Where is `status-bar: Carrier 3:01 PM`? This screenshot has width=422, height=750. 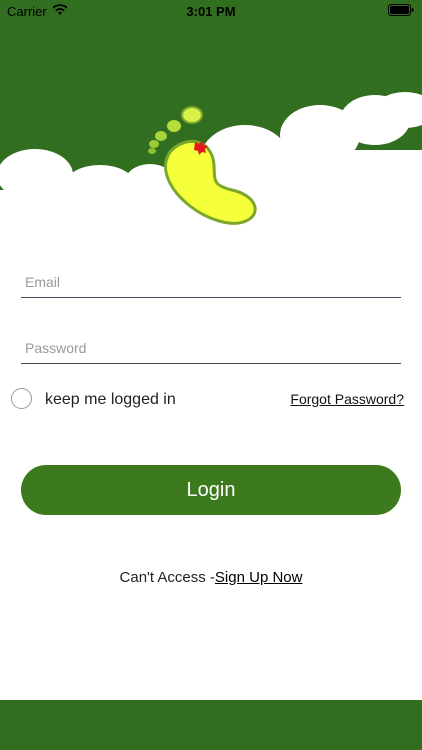 status-bar: Carrier 3:01 PM is located at coordinates (211, 11).